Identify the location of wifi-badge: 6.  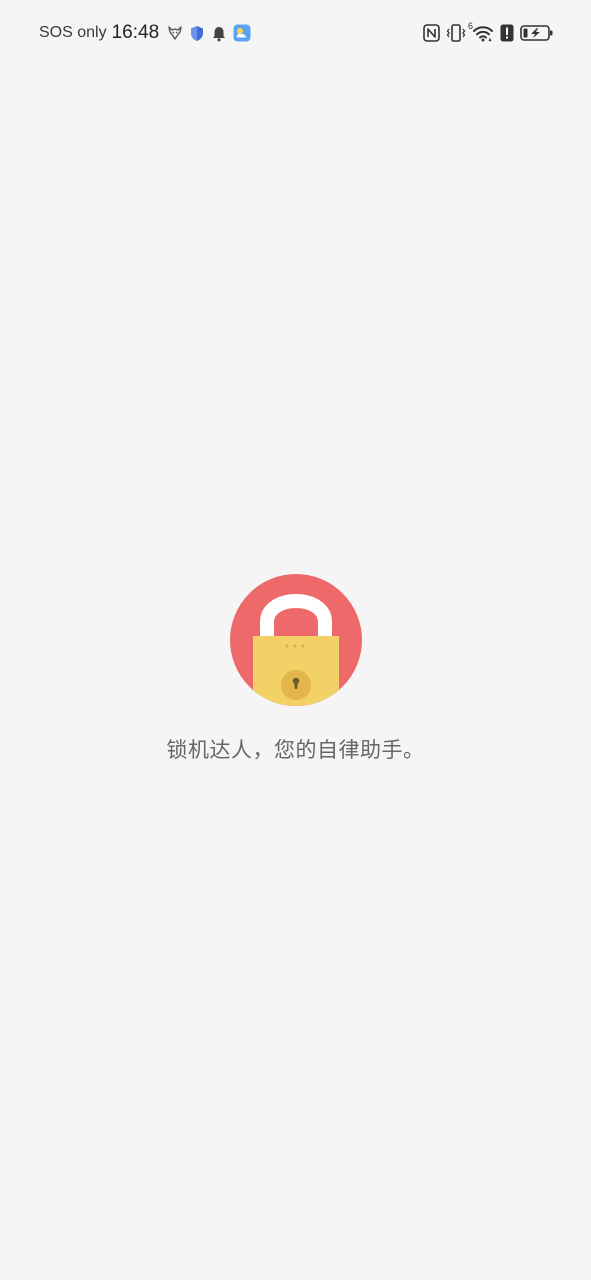
(471, 26).